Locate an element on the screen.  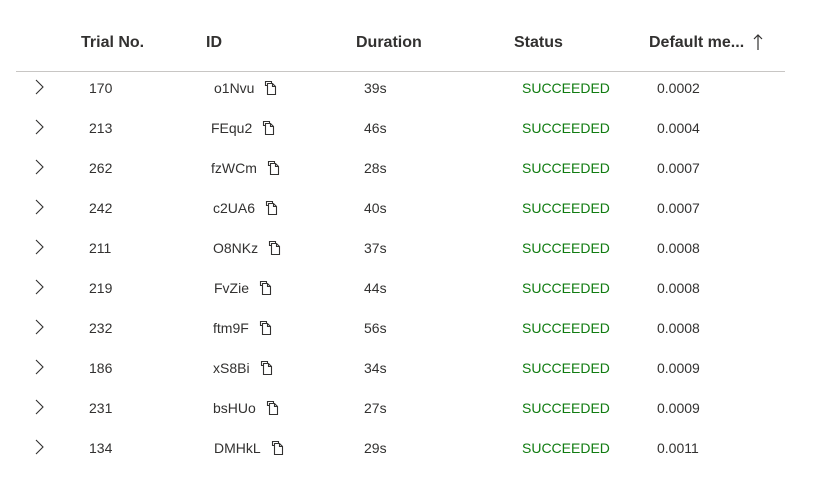
table-row: 211 O8NKz 37s SUCCEEDED 0.0008 is located at coordinates (400, 251).